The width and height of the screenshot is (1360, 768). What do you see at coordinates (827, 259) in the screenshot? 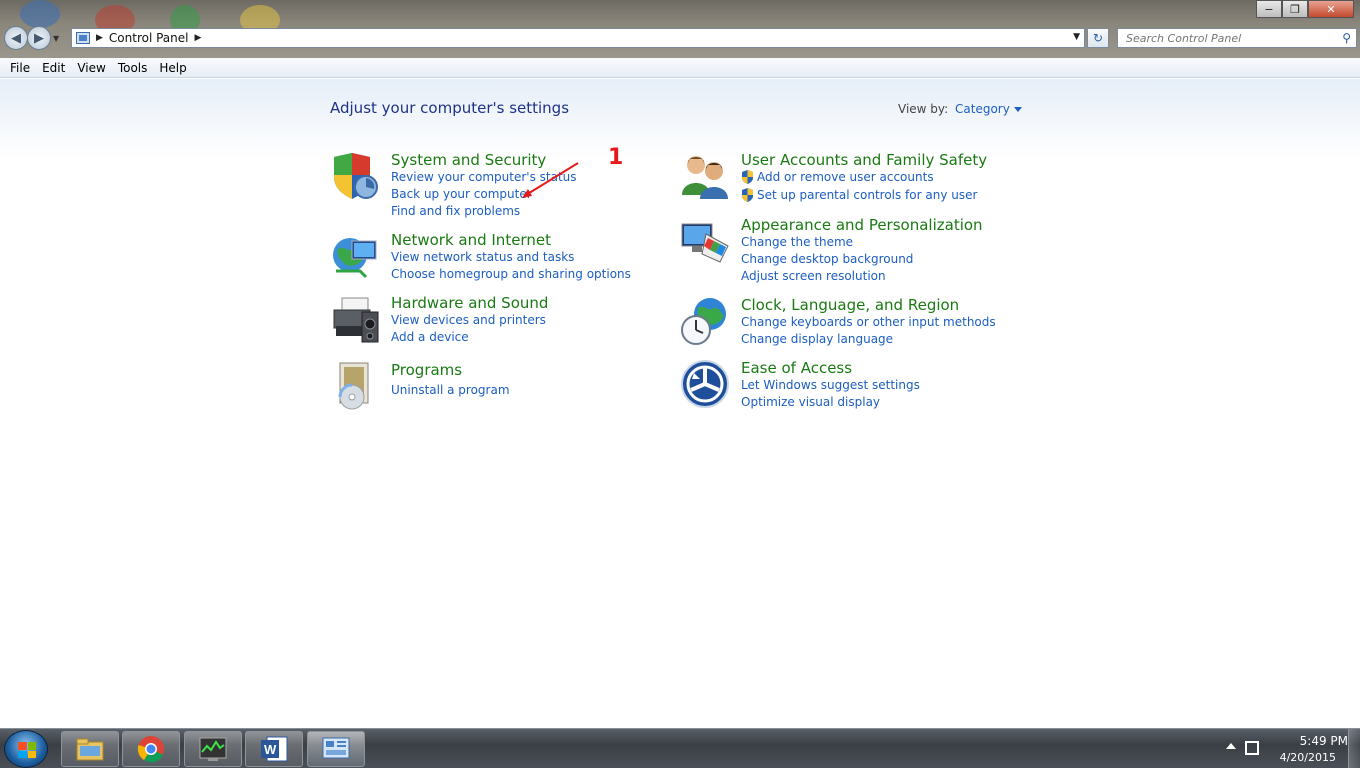
I see `link-desktop-background: Change desktop background` at bounding box center [827, 259].